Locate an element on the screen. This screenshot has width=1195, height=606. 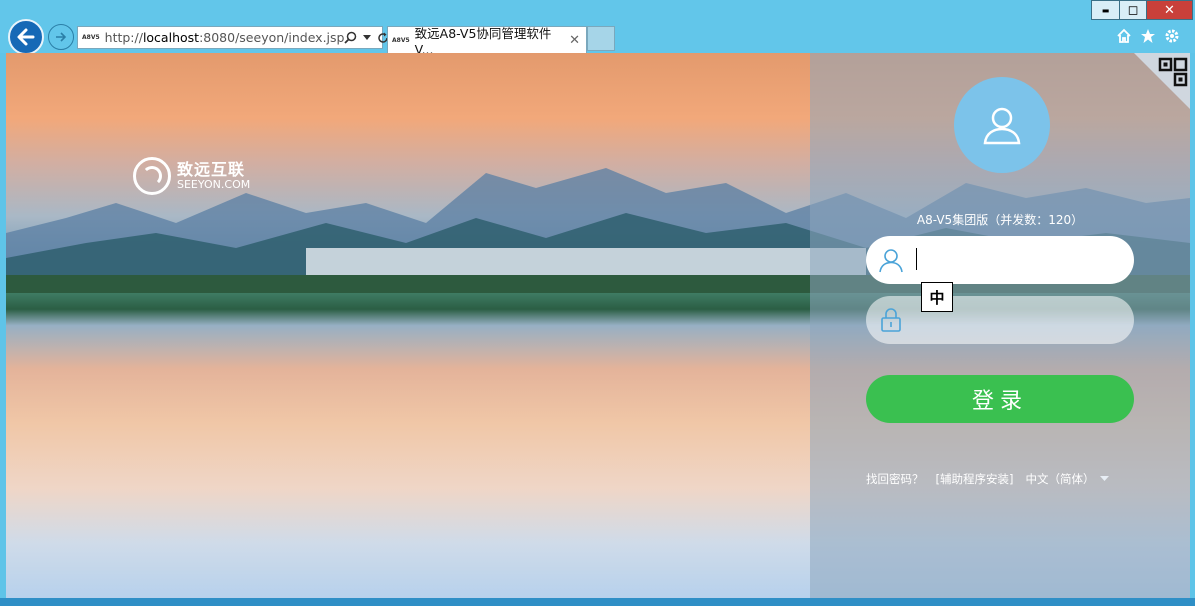
window-maximize-button: ◻ is located at coordinates (1133, 10).